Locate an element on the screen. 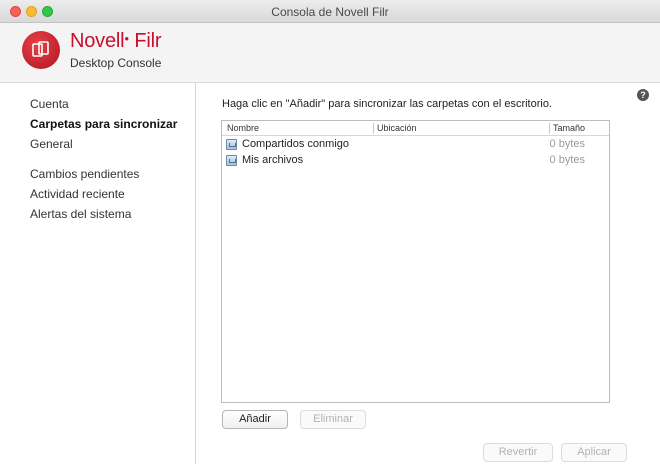  window-title: Consola de Novell Filr is located at coordinates (330, 12).